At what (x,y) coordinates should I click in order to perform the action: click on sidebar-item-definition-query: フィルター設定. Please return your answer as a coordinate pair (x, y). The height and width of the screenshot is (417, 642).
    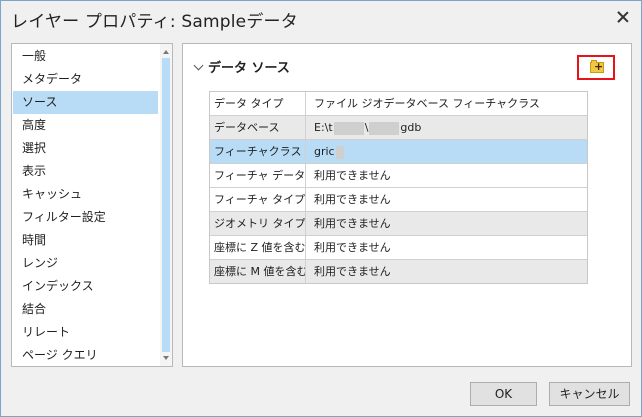
    Looking at the image, I should click on (85, 217).